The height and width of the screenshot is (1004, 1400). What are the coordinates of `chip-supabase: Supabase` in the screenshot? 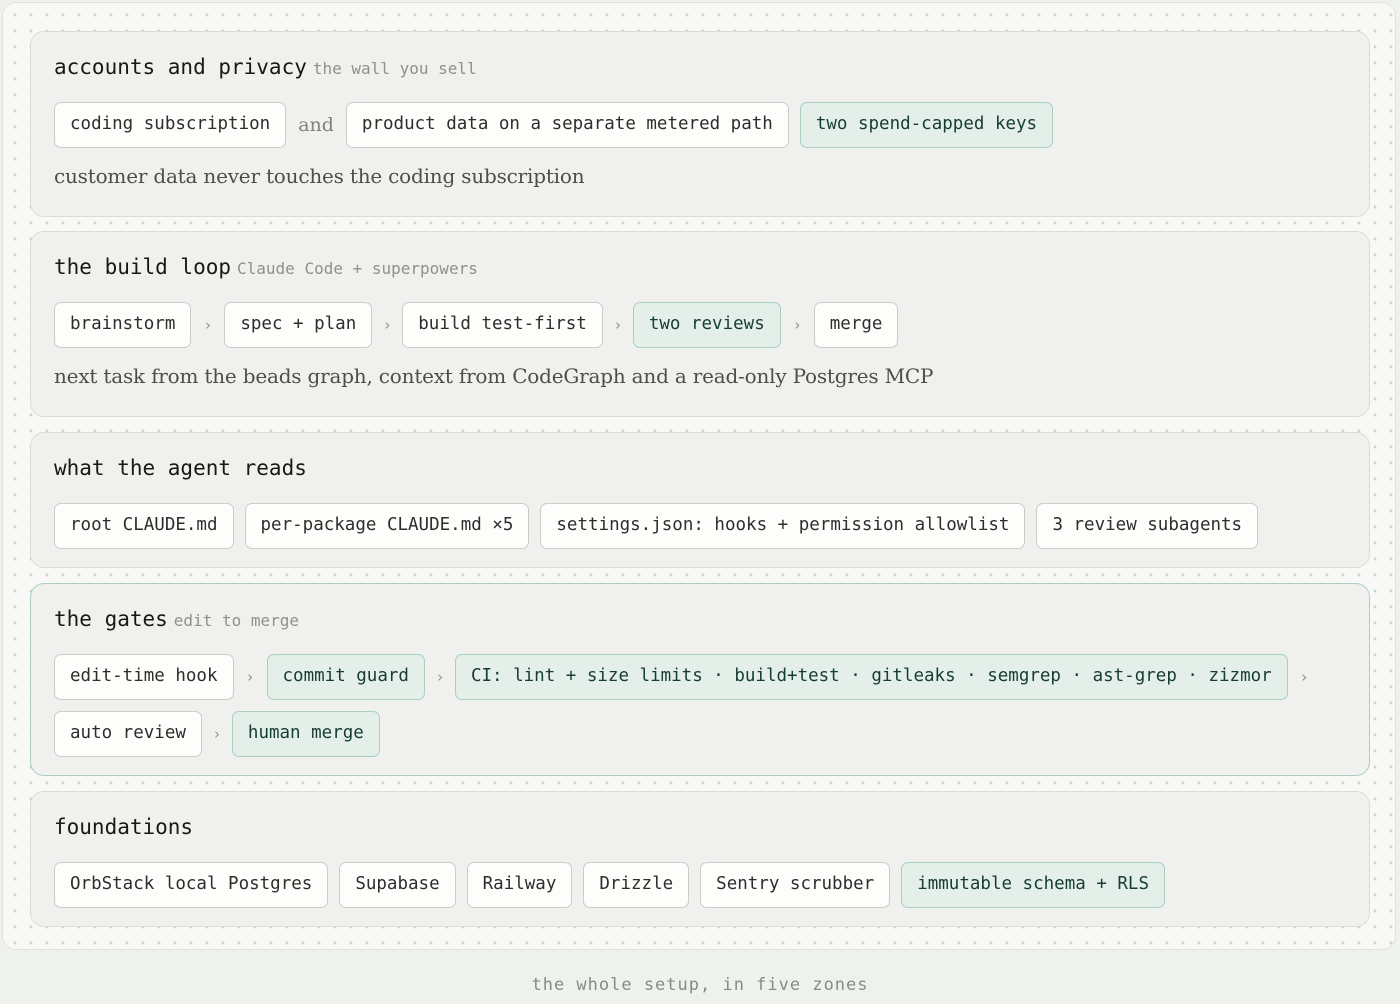 It's located at (397, 884).